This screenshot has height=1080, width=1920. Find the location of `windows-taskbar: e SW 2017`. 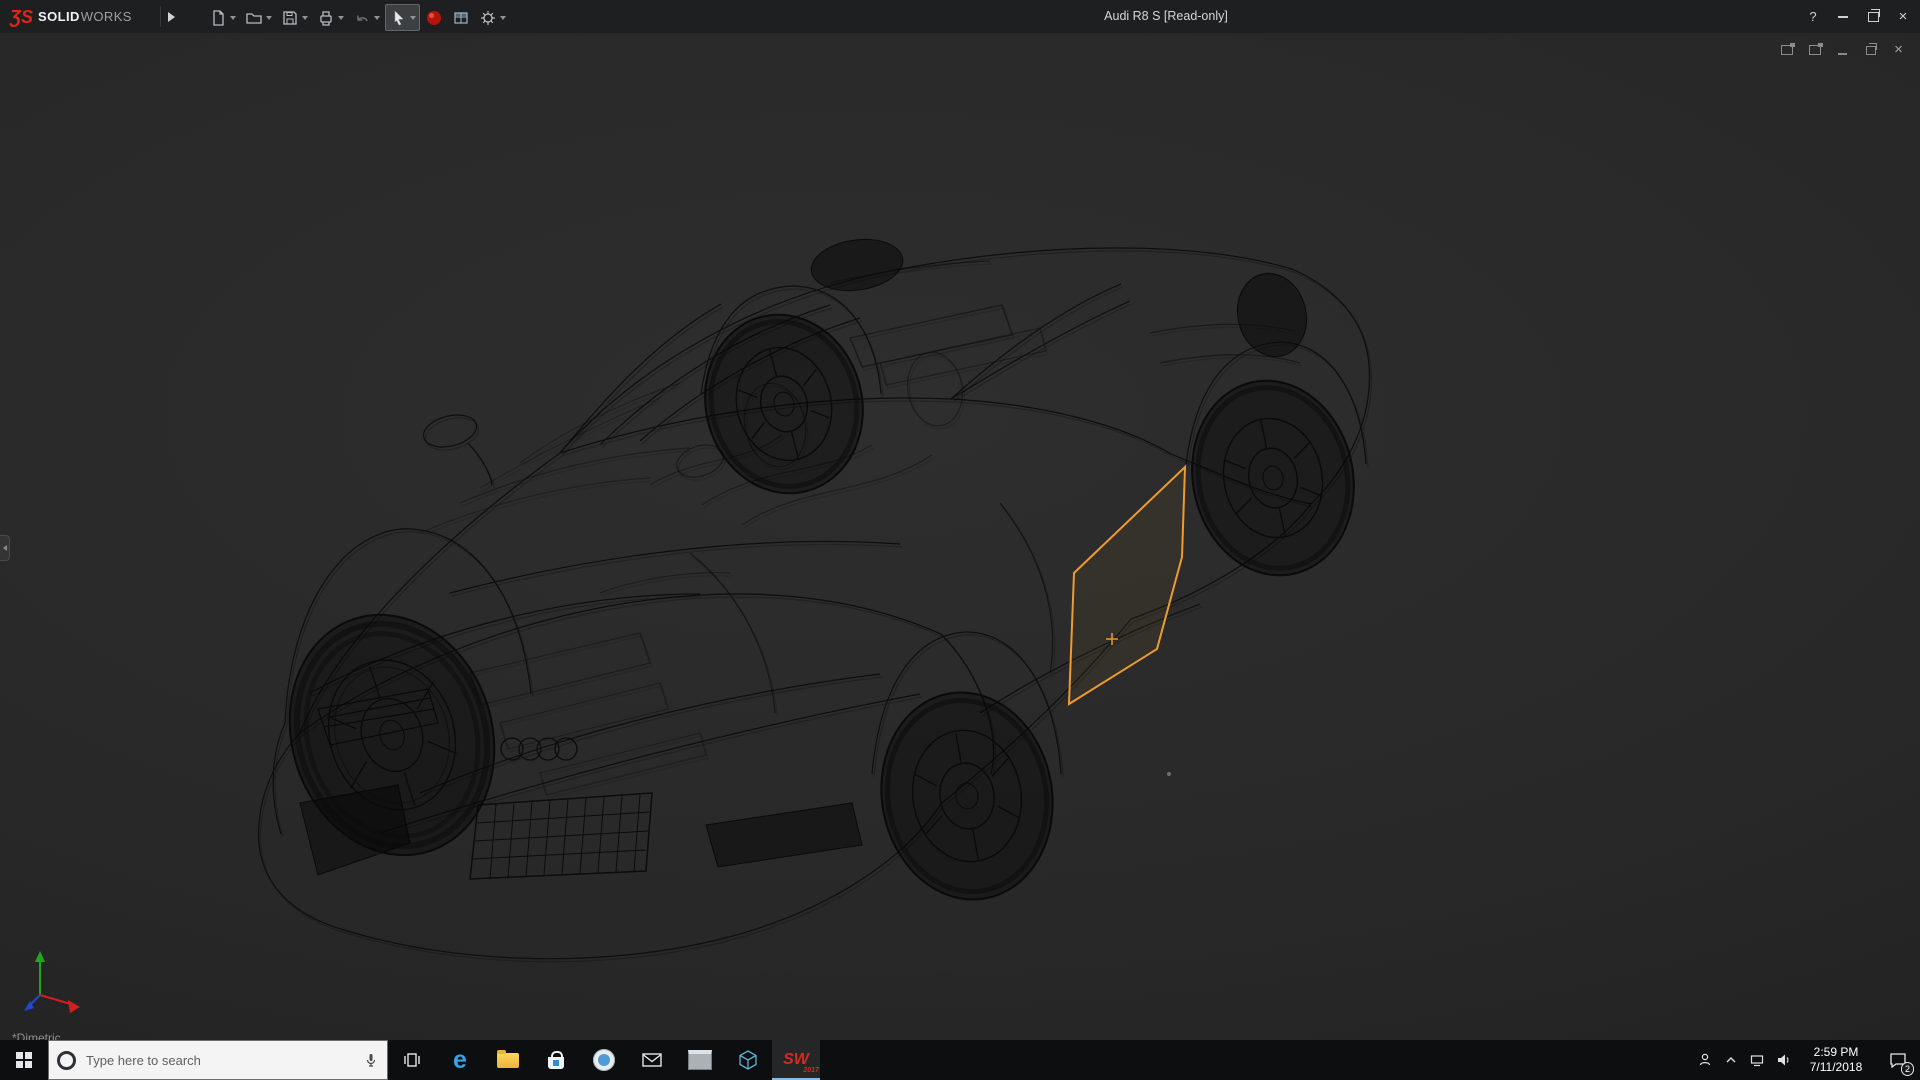

windows-taskbar: e SW 2017 is located at coordinates (960, 1060).